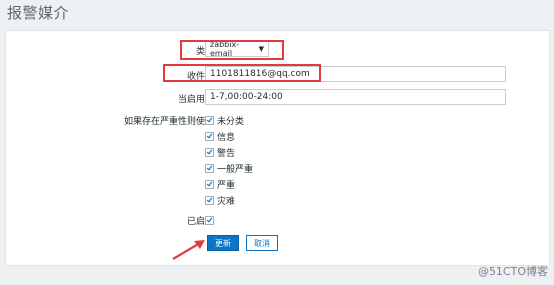 This screenshot has width=554, height=285. I want to click on cancel-button: 取消, so click(262, 243).